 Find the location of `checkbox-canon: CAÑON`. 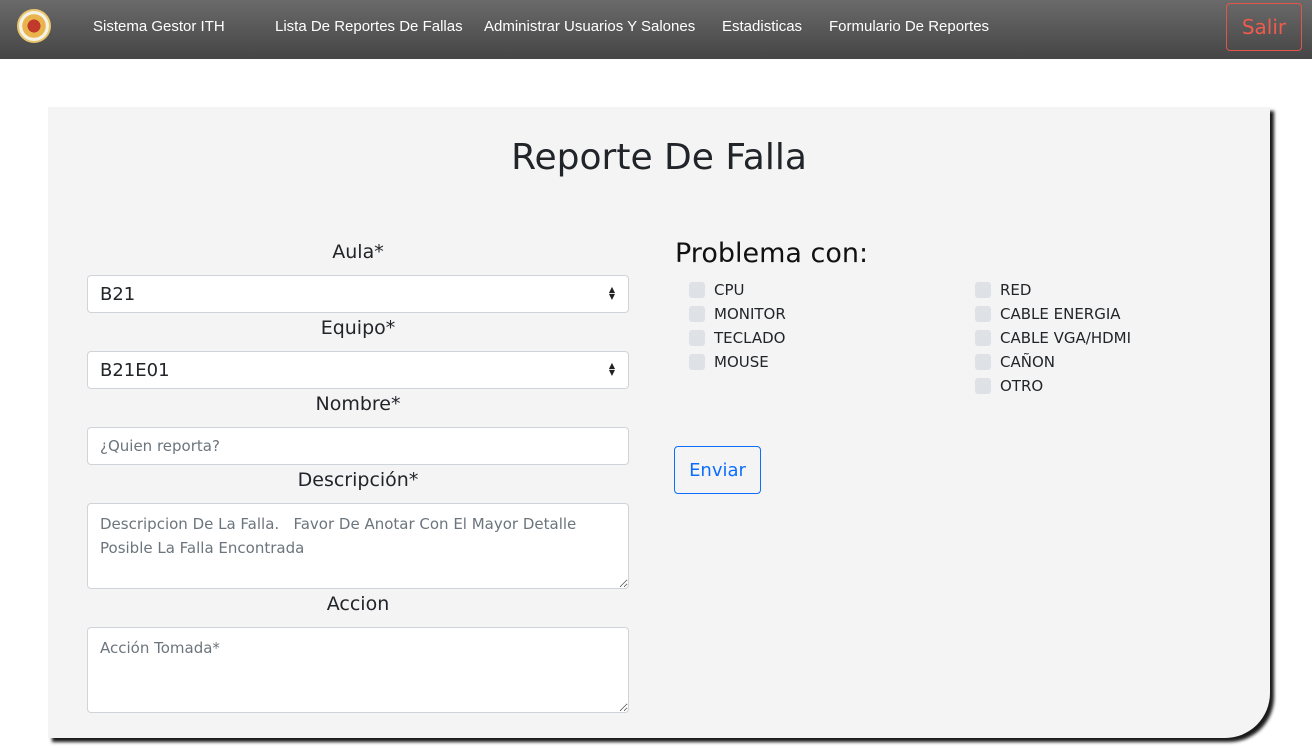

checkbox-canon: CAÑON is located at coordinates (1015, 362).